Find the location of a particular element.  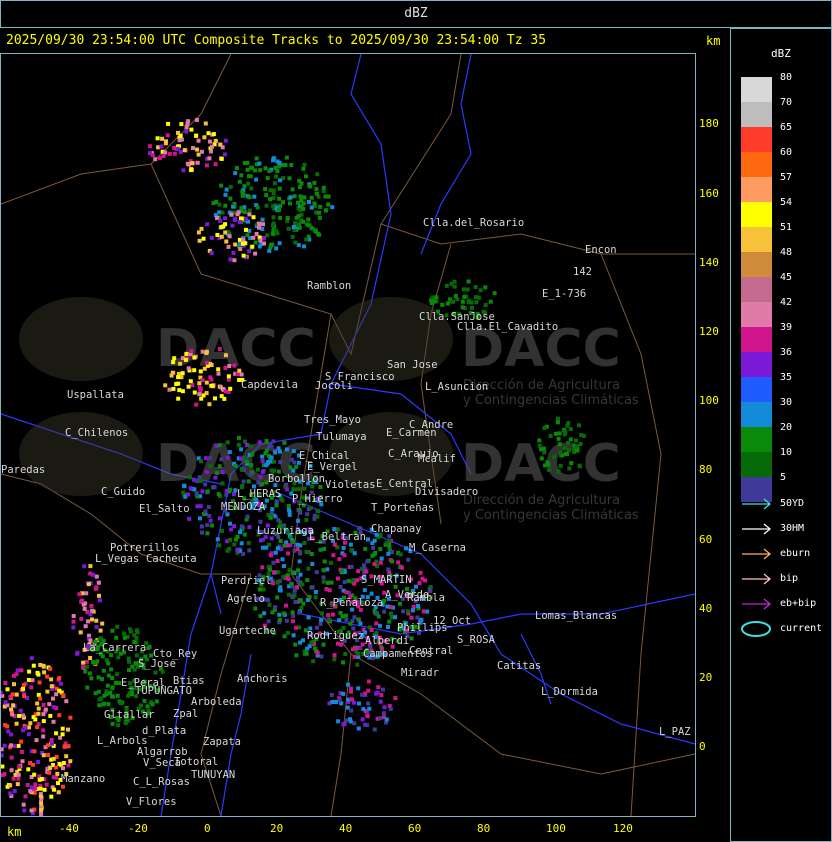

track-legend-label: 30HM is located at coordinates (792, 528).